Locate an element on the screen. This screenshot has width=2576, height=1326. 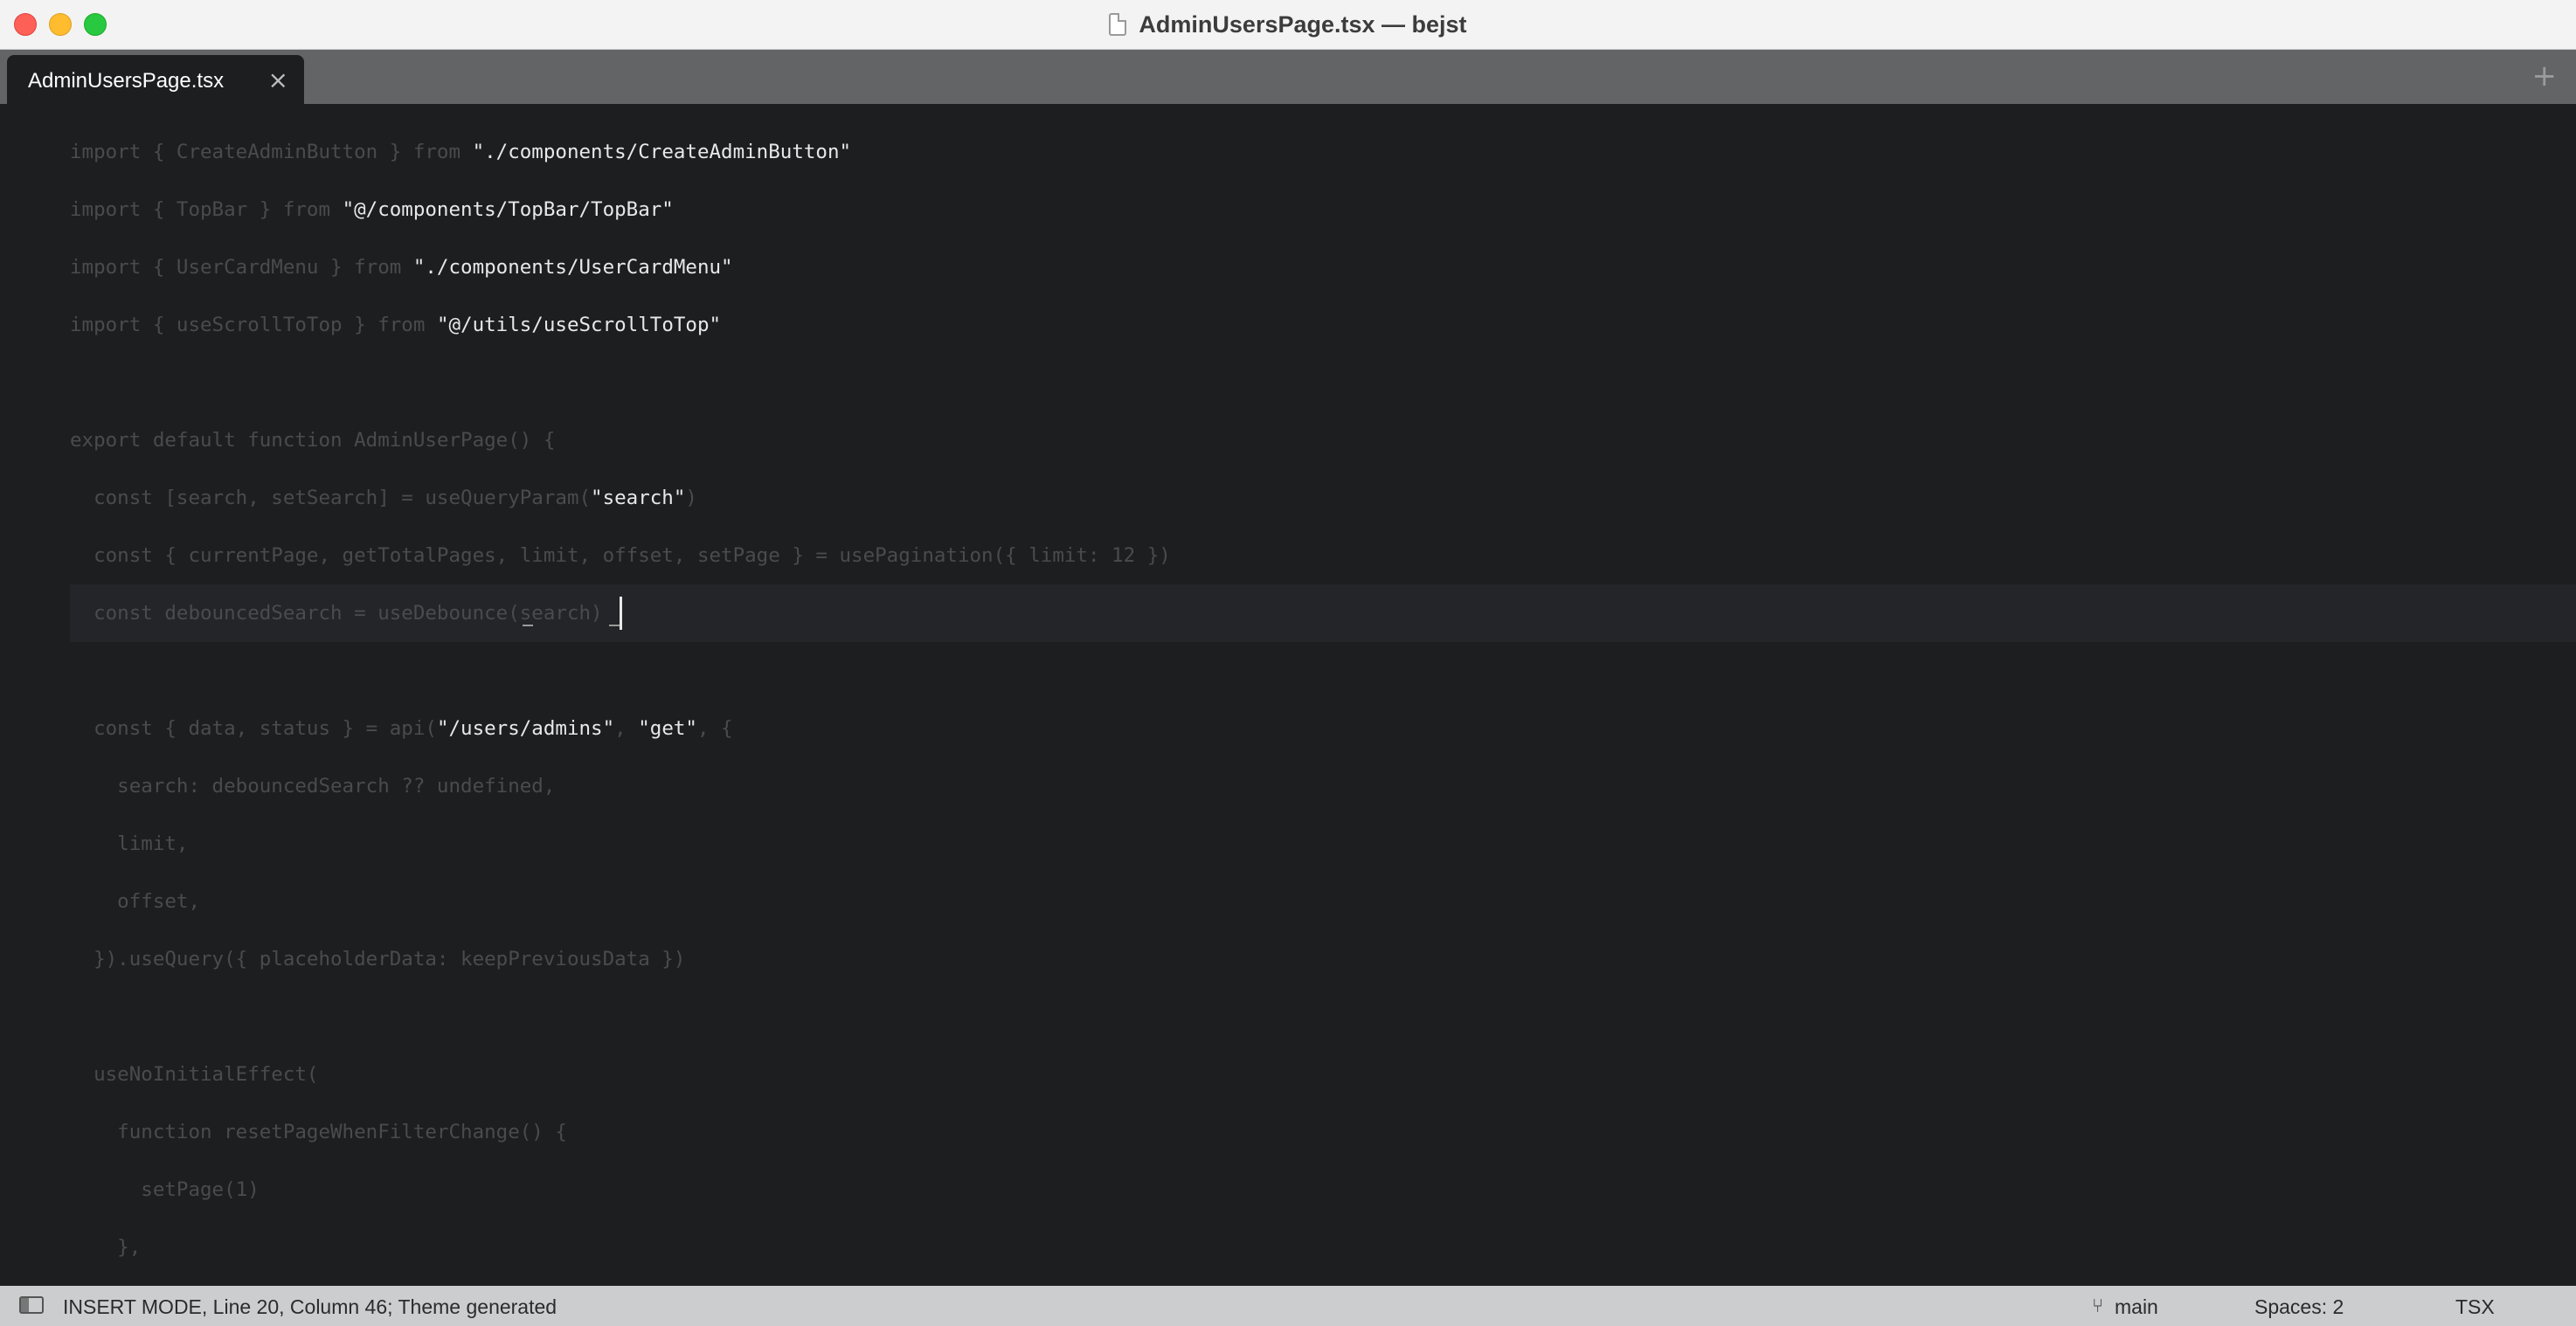
code-line: limit, is located at coordinates (129, 844).